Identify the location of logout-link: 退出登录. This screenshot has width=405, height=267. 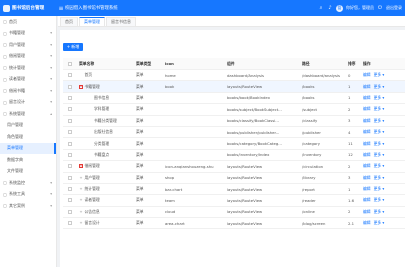
(394, 8).